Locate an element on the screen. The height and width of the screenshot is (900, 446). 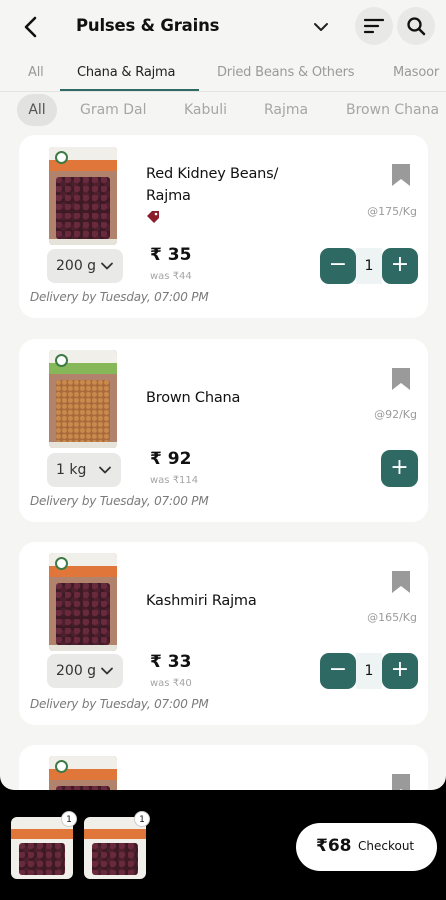
chip-rajma: Rajma is located at coordinates (286, 110).